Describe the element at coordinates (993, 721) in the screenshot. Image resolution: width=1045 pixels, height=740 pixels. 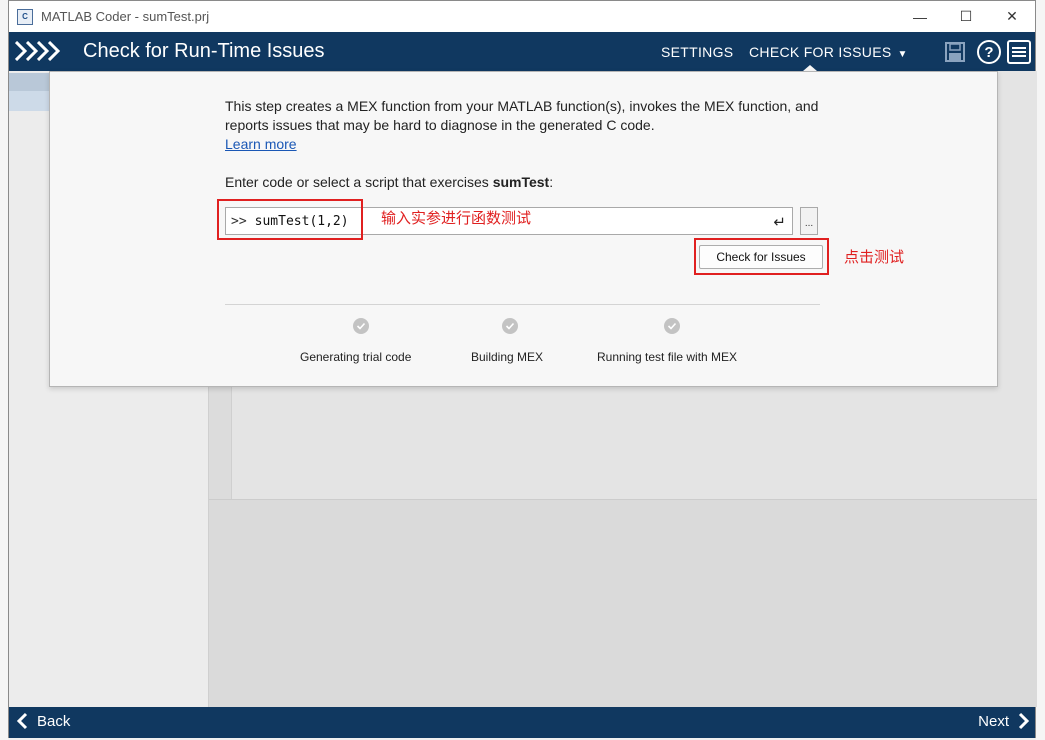
I see `next-label: Next` at that location.